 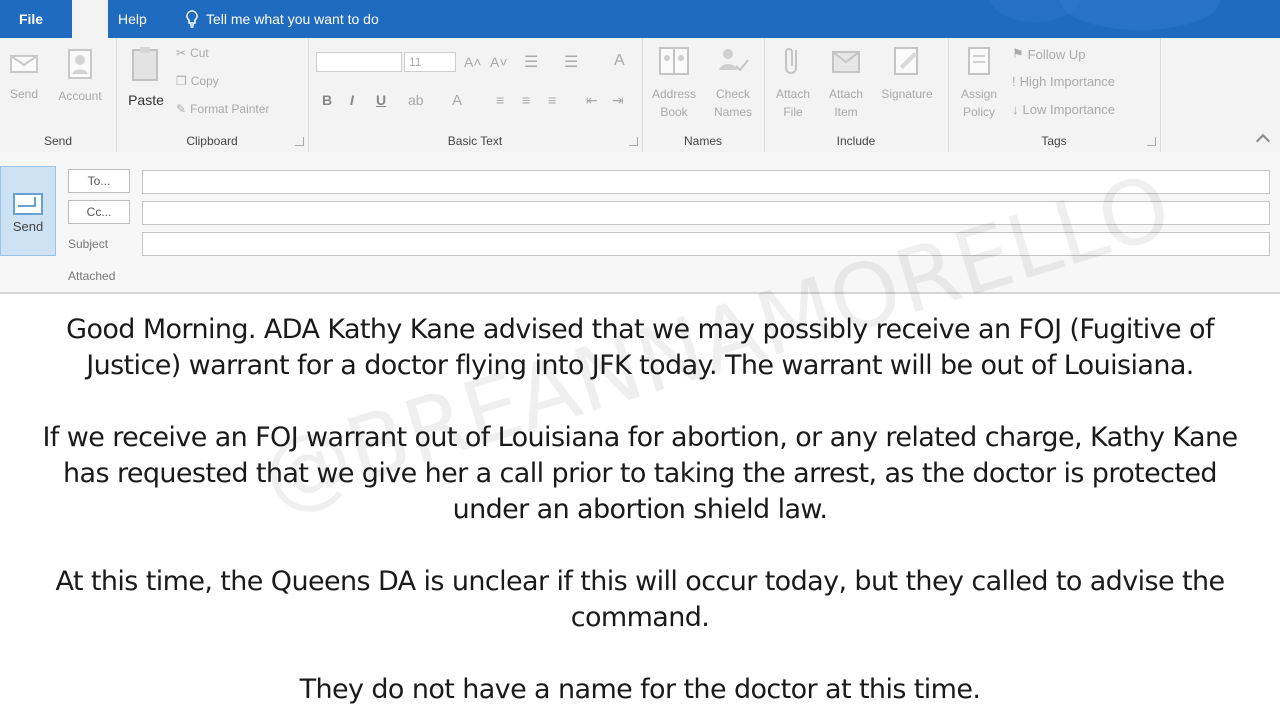 What do you see at coordinates (1048, 54) in the screenshot?
I see `follow-up-button: ⚑ Follow Up` at bounding box center [1048, 54].